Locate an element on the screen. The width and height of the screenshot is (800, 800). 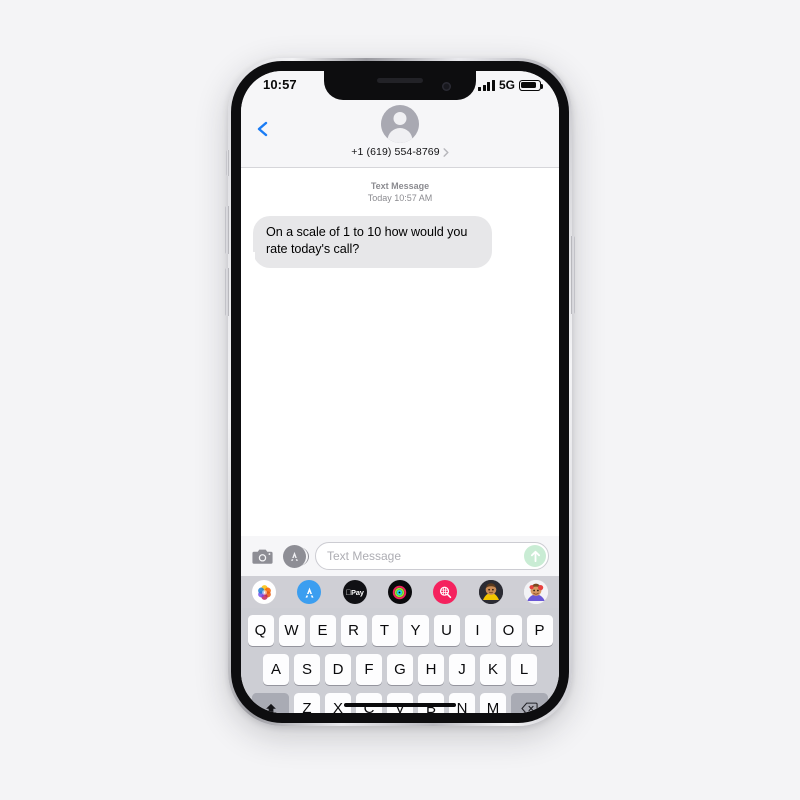
keyboard-row-1: Q W E R T Y U I O P is located at coordinates (400, 630).